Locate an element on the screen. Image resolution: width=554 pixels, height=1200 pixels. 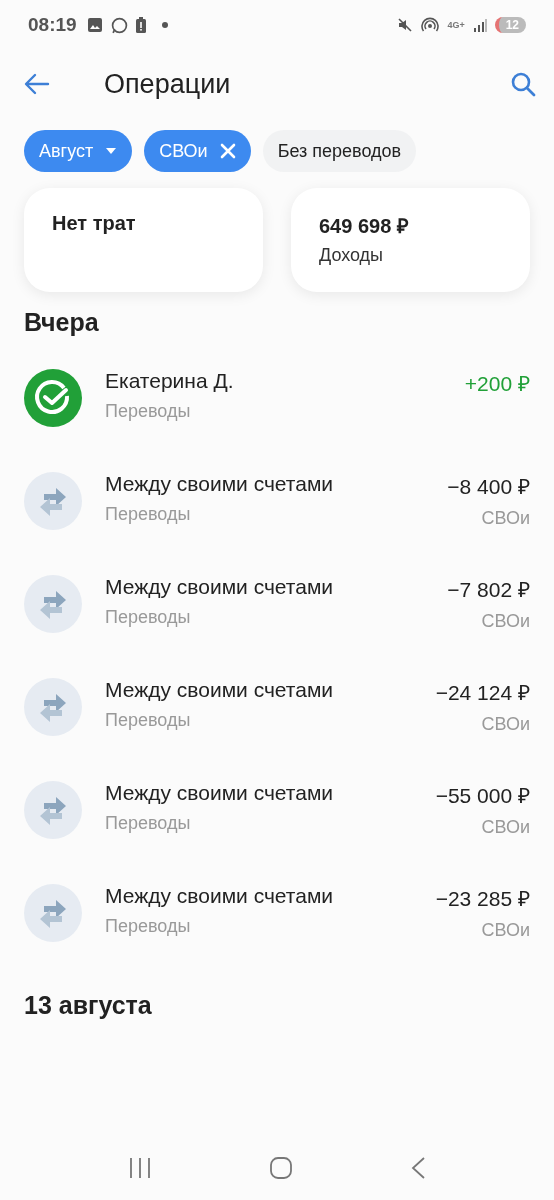
summary-card: Нет трат is located at coordinates (143, 240).